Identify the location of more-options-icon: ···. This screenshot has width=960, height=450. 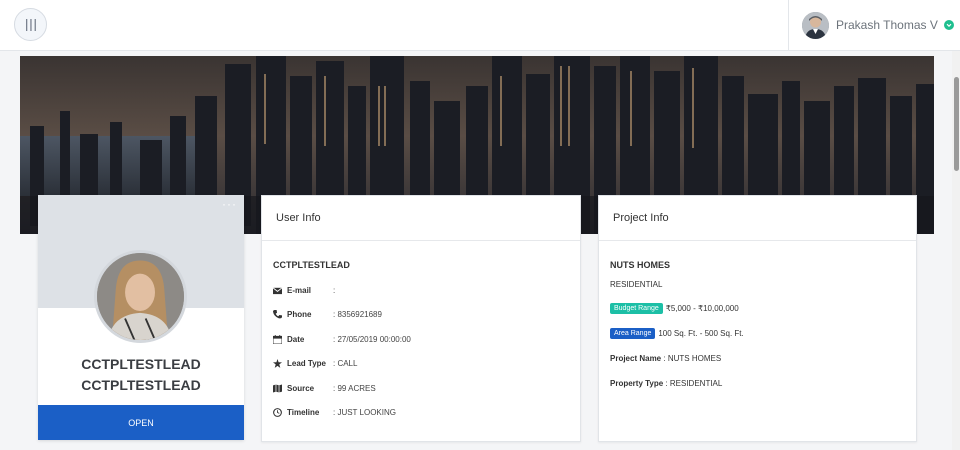
(229, 204).